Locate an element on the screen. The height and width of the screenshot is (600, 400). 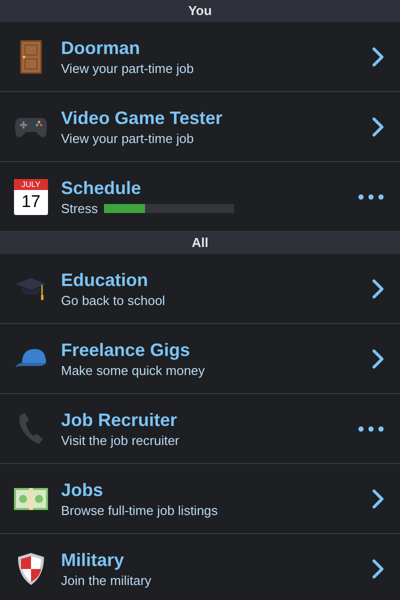
list-row: Freelance Gigs Make some quick money is located at coordinates (200, 359).